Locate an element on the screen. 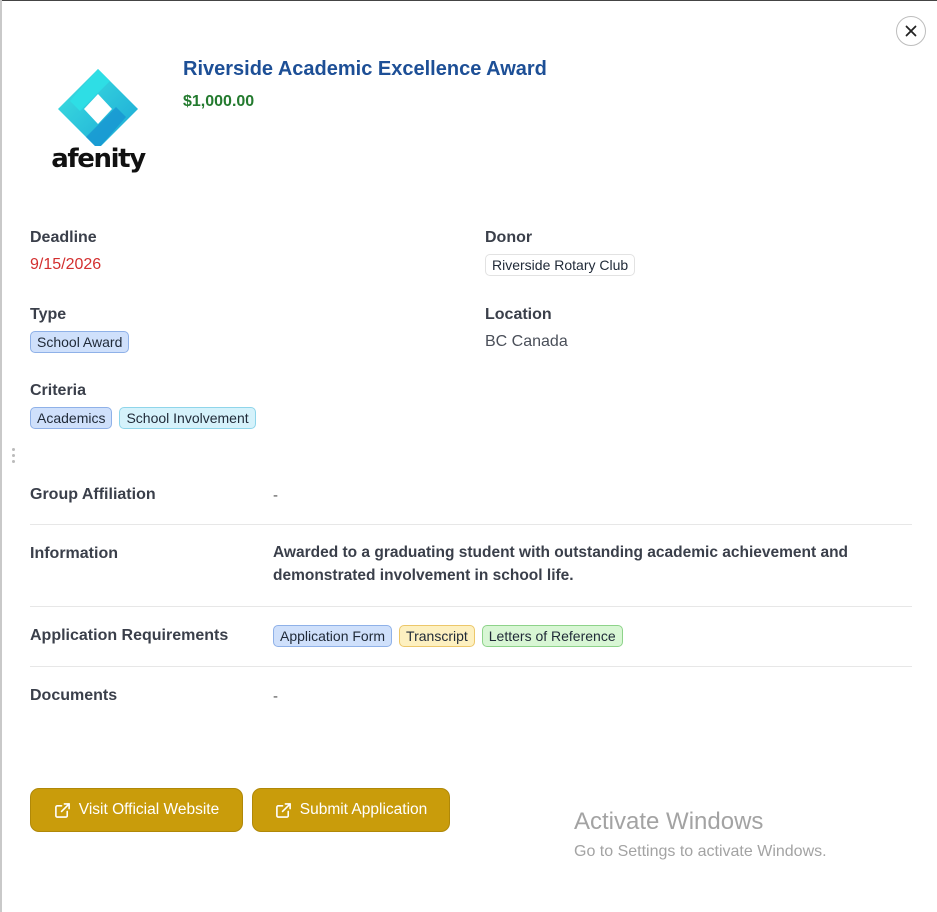  documents-label: Documents is located at coordinates (74, 695).